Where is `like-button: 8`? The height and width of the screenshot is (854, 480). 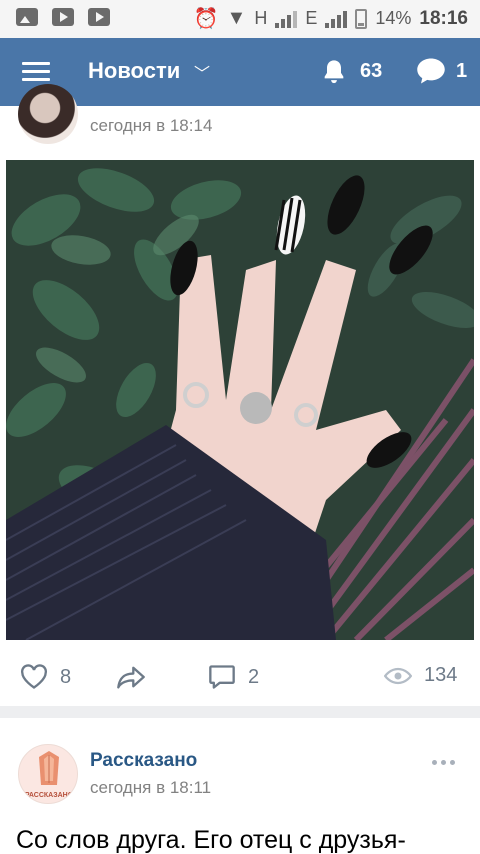 like-button: 8 is located at coordinates (45, 677).